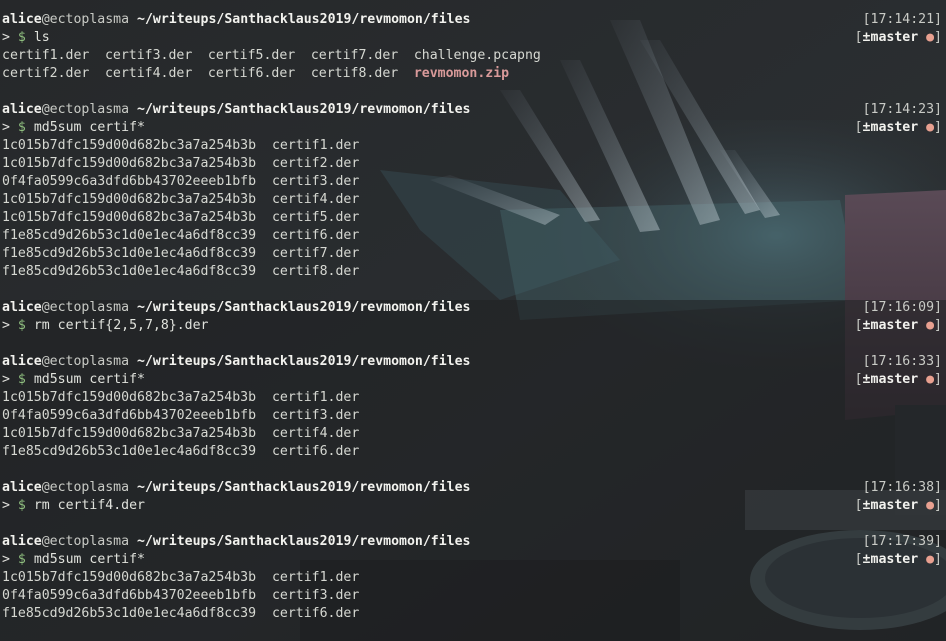  I want to click on command-line: > $ rm certif4.der [±master ●], so click(472, 506).